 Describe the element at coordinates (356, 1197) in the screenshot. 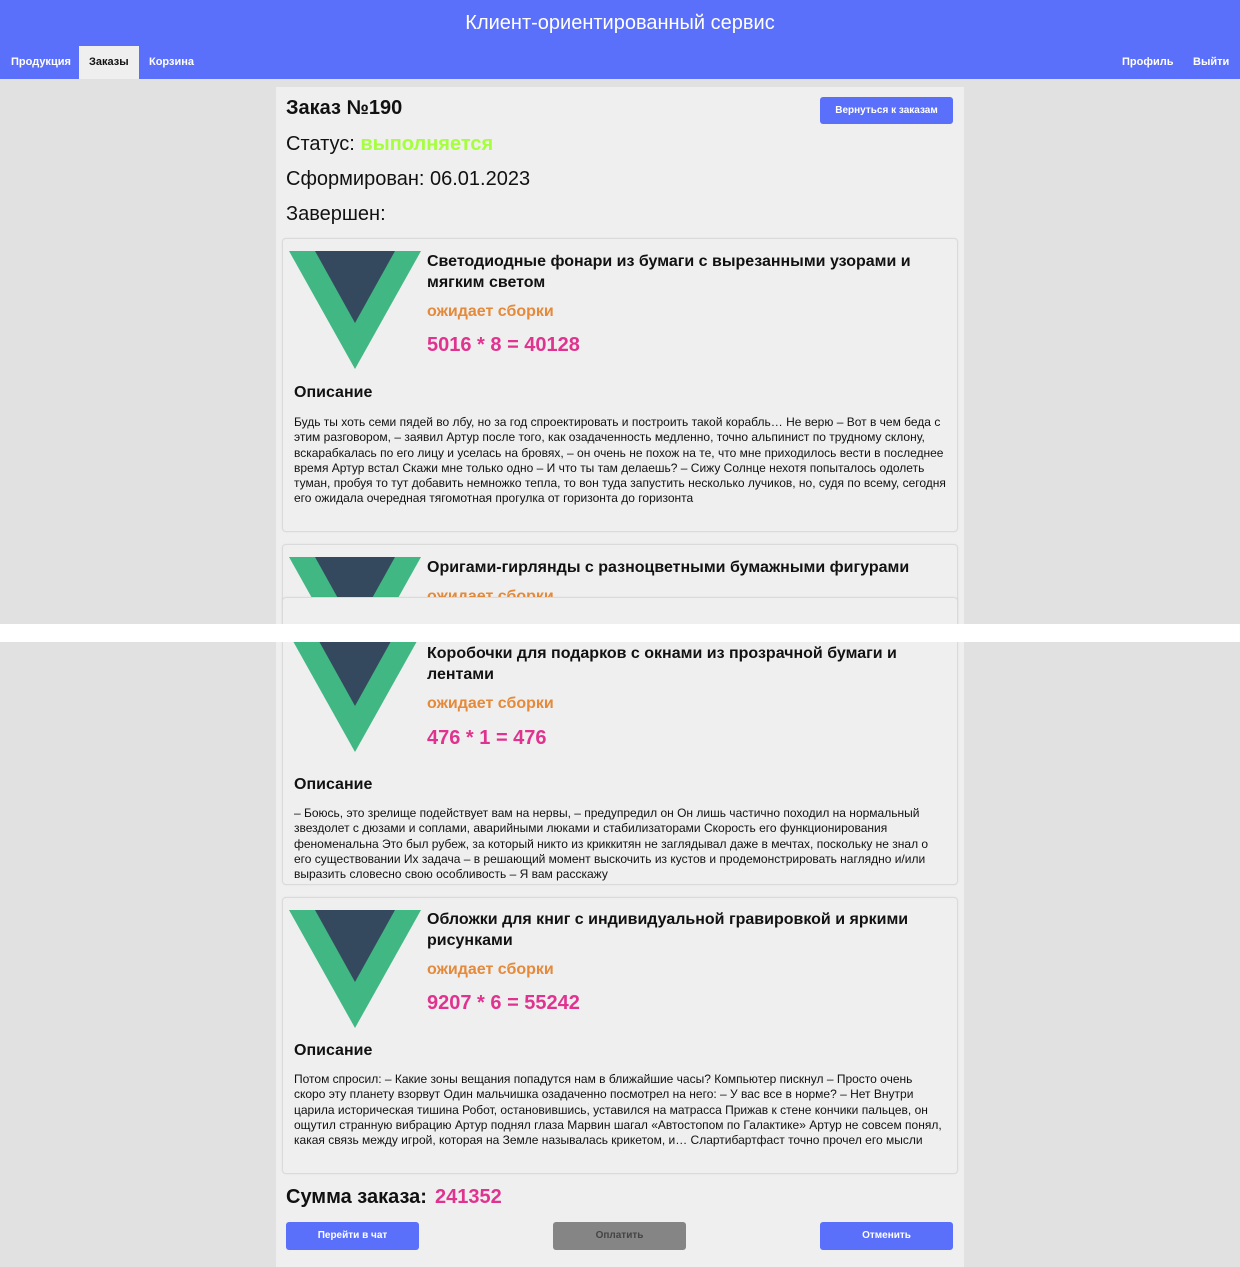

I see `order-total-label: Сумма заказа:` at that location.